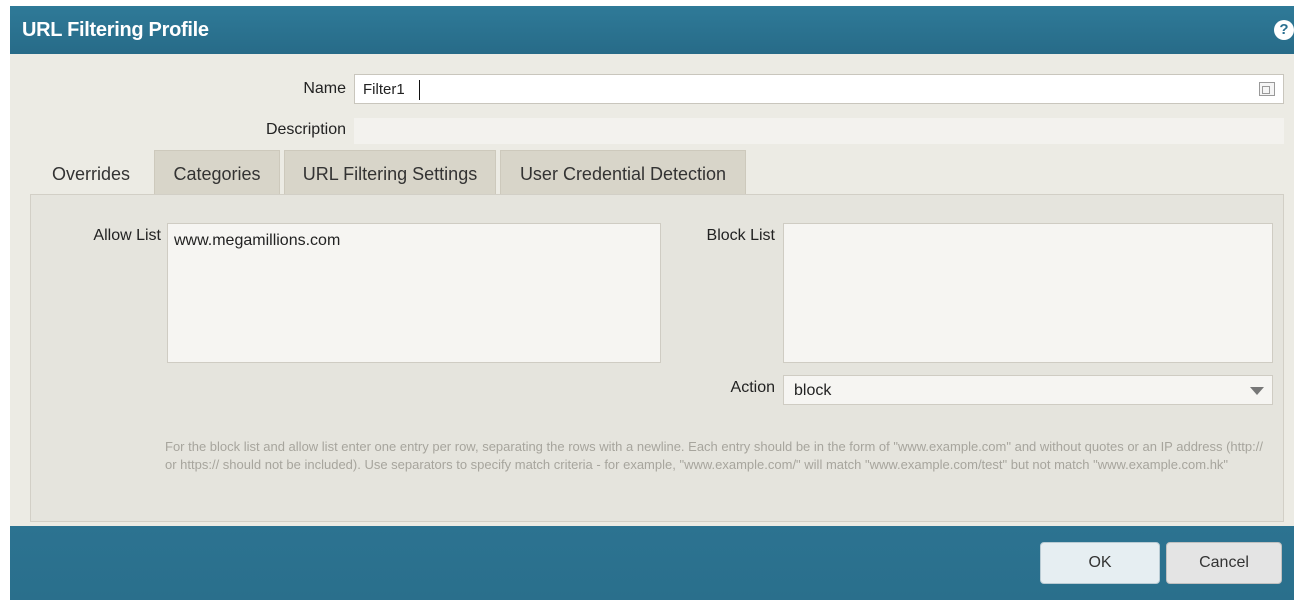 Image resolution: width=1294 pixels, height=600 pixels. Describe the element at coordinates (740, 235) in the screenshot. I see `block-list-label: Block List` at that location.